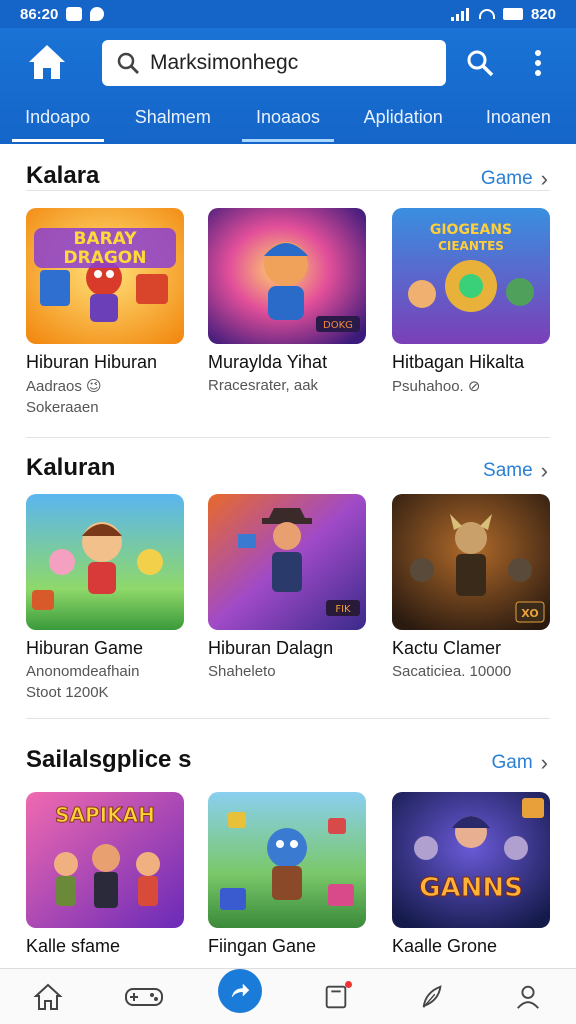 The height and width of the screenshot is (1024, 576). Describe the element at coordinates (288, 467) in the screenshot. I see `section-2: Kaluran Same ›` at that location.